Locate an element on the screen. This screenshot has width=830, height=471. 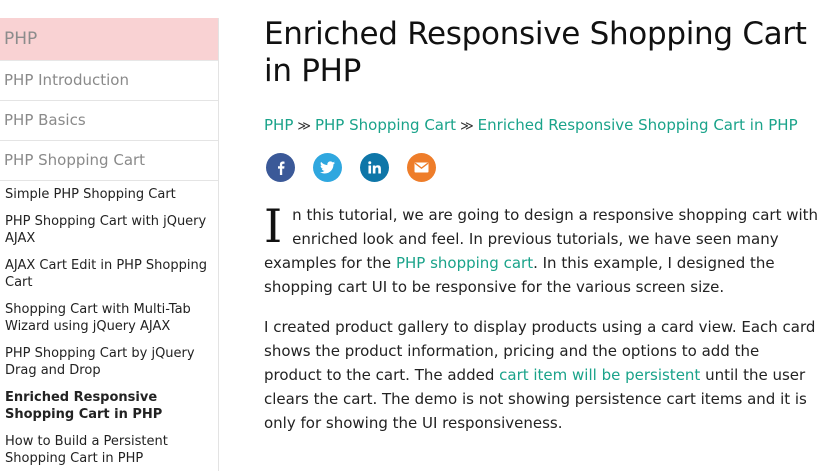
facebook-icon is located at coordinates (280, 168).